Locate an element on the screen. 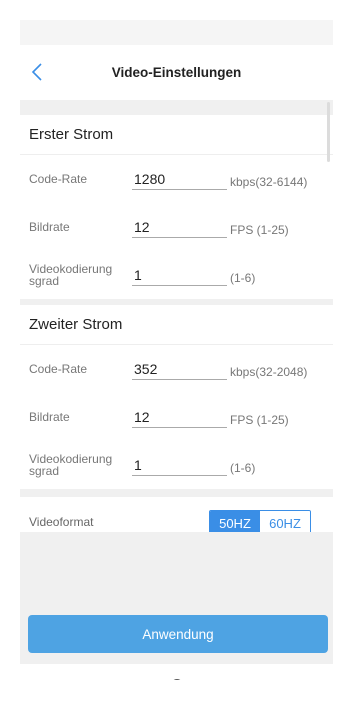 The height and width of the screenshot is (703, 344). second-stream-code-rate-row: Code-Rate 352 kbps(32-2048) is located at coordinates (176, 369).